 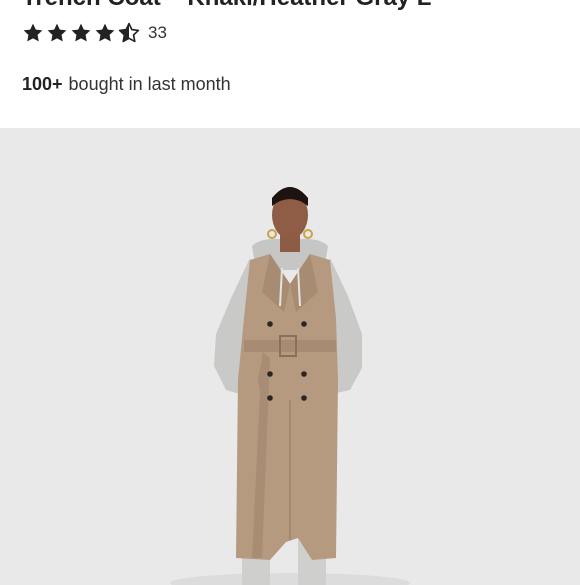 I want to click on star-half-icon, so click(x=129, y=32).